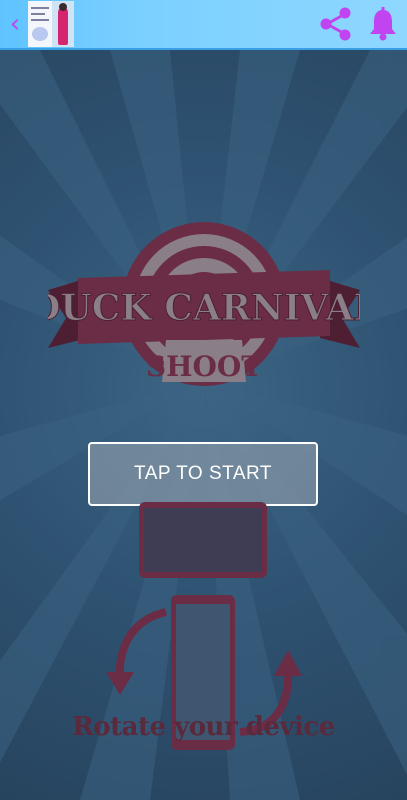  Describe the element at coordinates (203, 474) in the screenshot. I see `tap-to-start-button: TAP TO START` at that location.